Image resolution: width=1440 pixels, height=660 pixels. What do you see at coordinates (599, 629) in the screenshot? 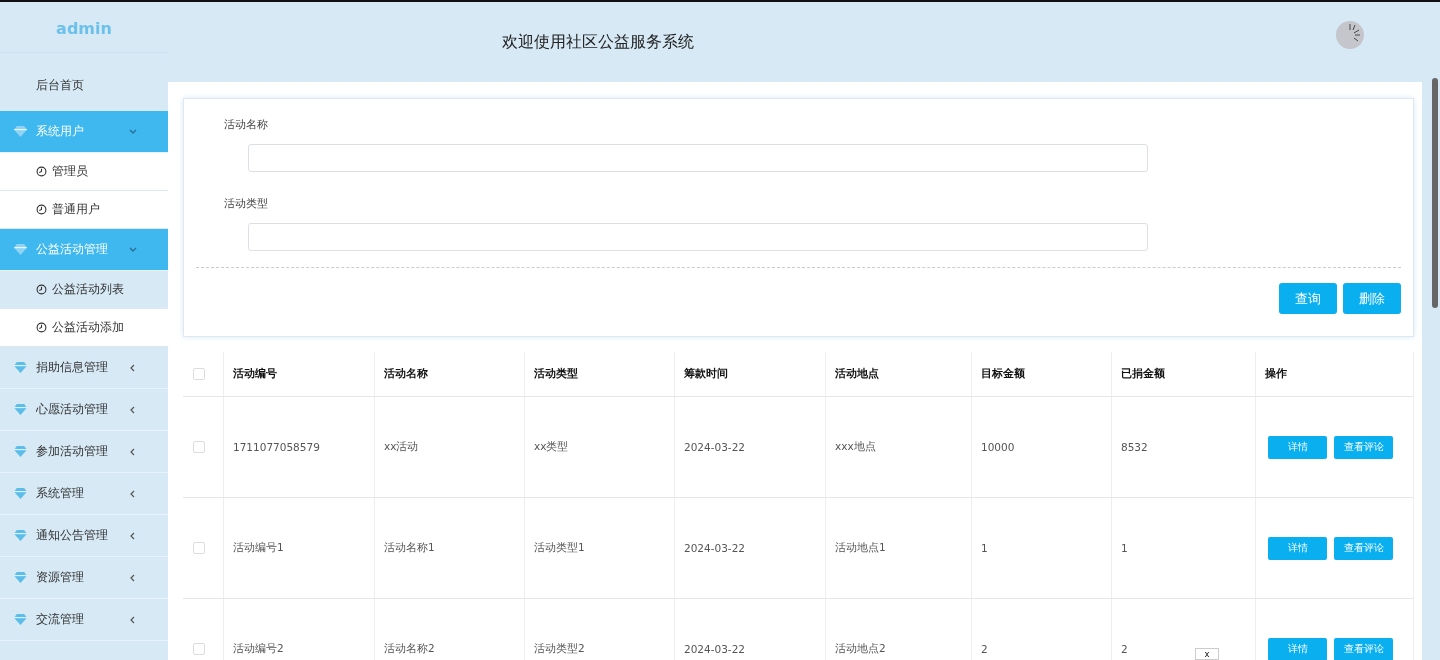
I see `table-cell: 活动类型2` at bounding box center [599, 629].